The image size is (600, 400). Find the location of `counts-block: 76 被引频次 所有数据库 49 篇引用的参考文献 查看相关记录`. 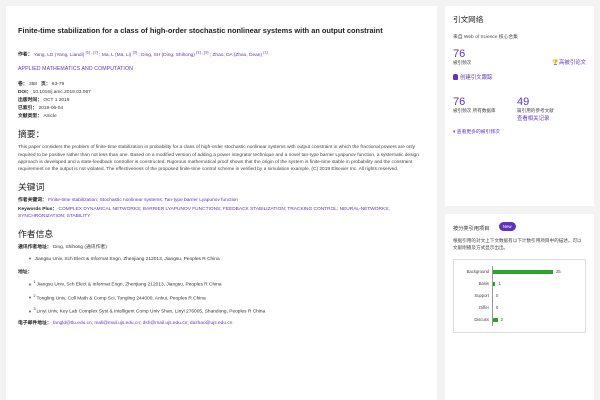

counts-block: 76 被引频次 所有数据库 49 篇引用的参考文献 查看相关记录 is located at coordinates (519, 110).